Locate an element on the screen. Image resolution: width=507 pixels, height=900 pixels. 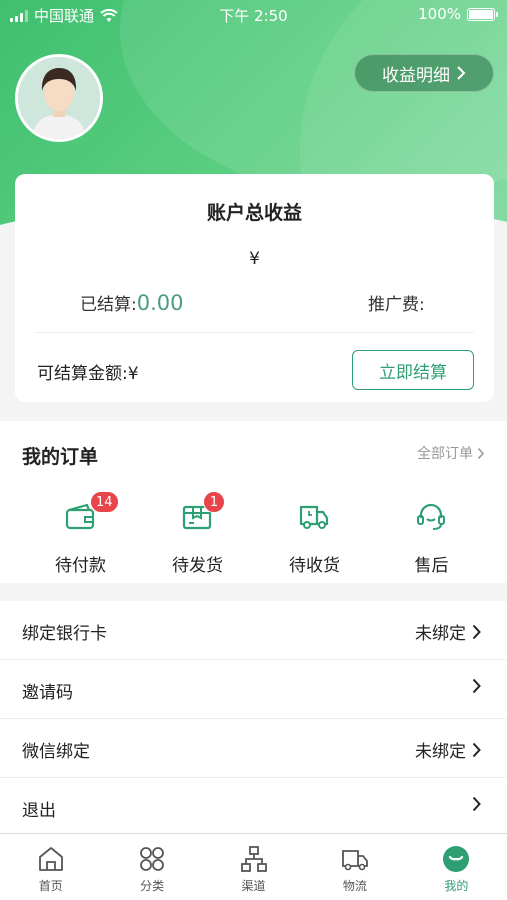
income-card-title: 账户总收益 is located at coordinates (254, 213).